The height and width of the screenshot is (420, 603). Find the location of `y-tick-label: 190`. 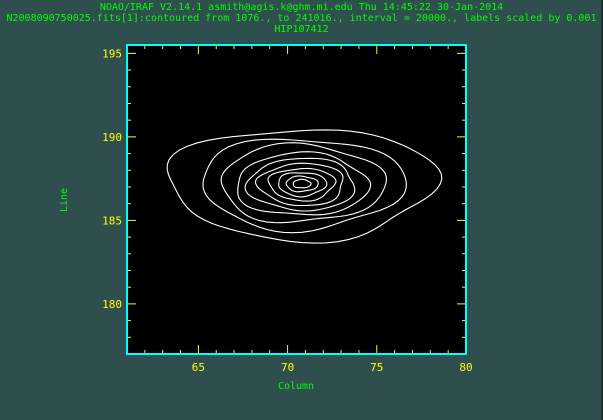

y-tick-label: 190 is located at coordinates (112, 137).